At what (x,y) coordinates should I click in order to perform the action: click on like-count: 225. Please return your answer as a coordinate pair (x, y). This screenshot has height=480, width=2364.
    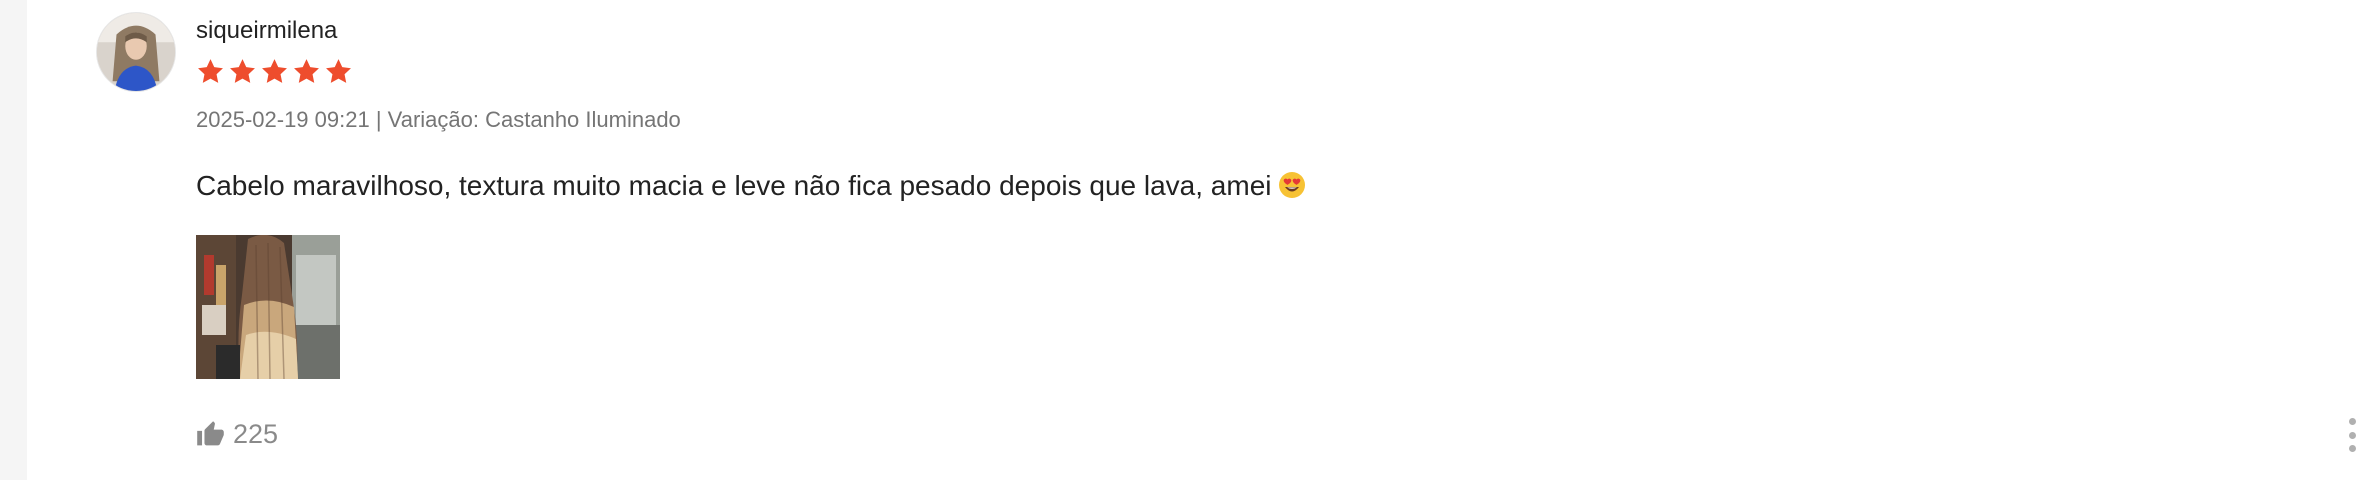
    Looking at the image, I should click on (256, 434).